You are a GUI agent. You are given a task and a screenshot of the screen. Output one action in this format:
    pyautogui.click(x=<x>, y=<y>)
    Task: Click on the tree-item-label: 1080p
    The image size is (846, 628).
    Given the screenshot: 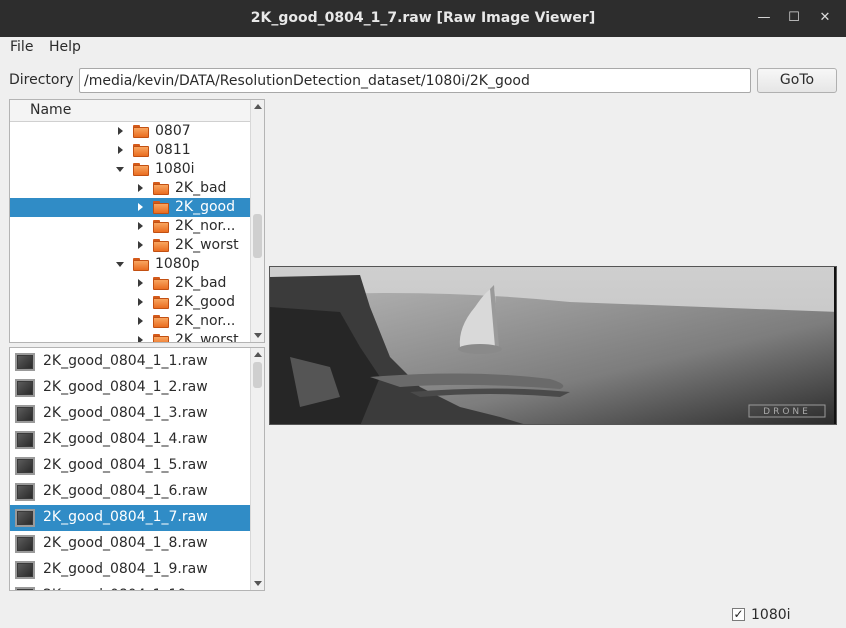 What is the action you would take?
    pyautogui.click(x=177, y=264)
    